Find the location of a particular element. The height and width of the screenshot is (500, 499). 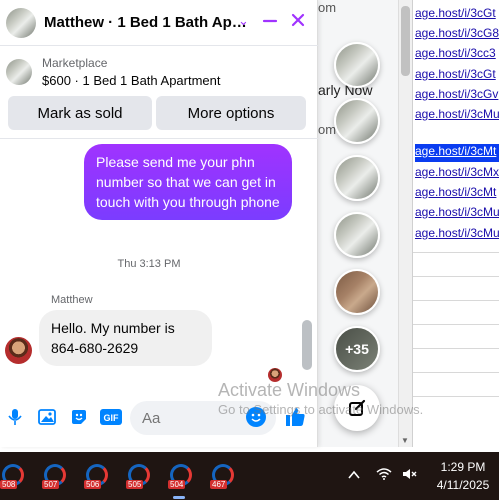

photo-icon is located at coordinates (47, 417).